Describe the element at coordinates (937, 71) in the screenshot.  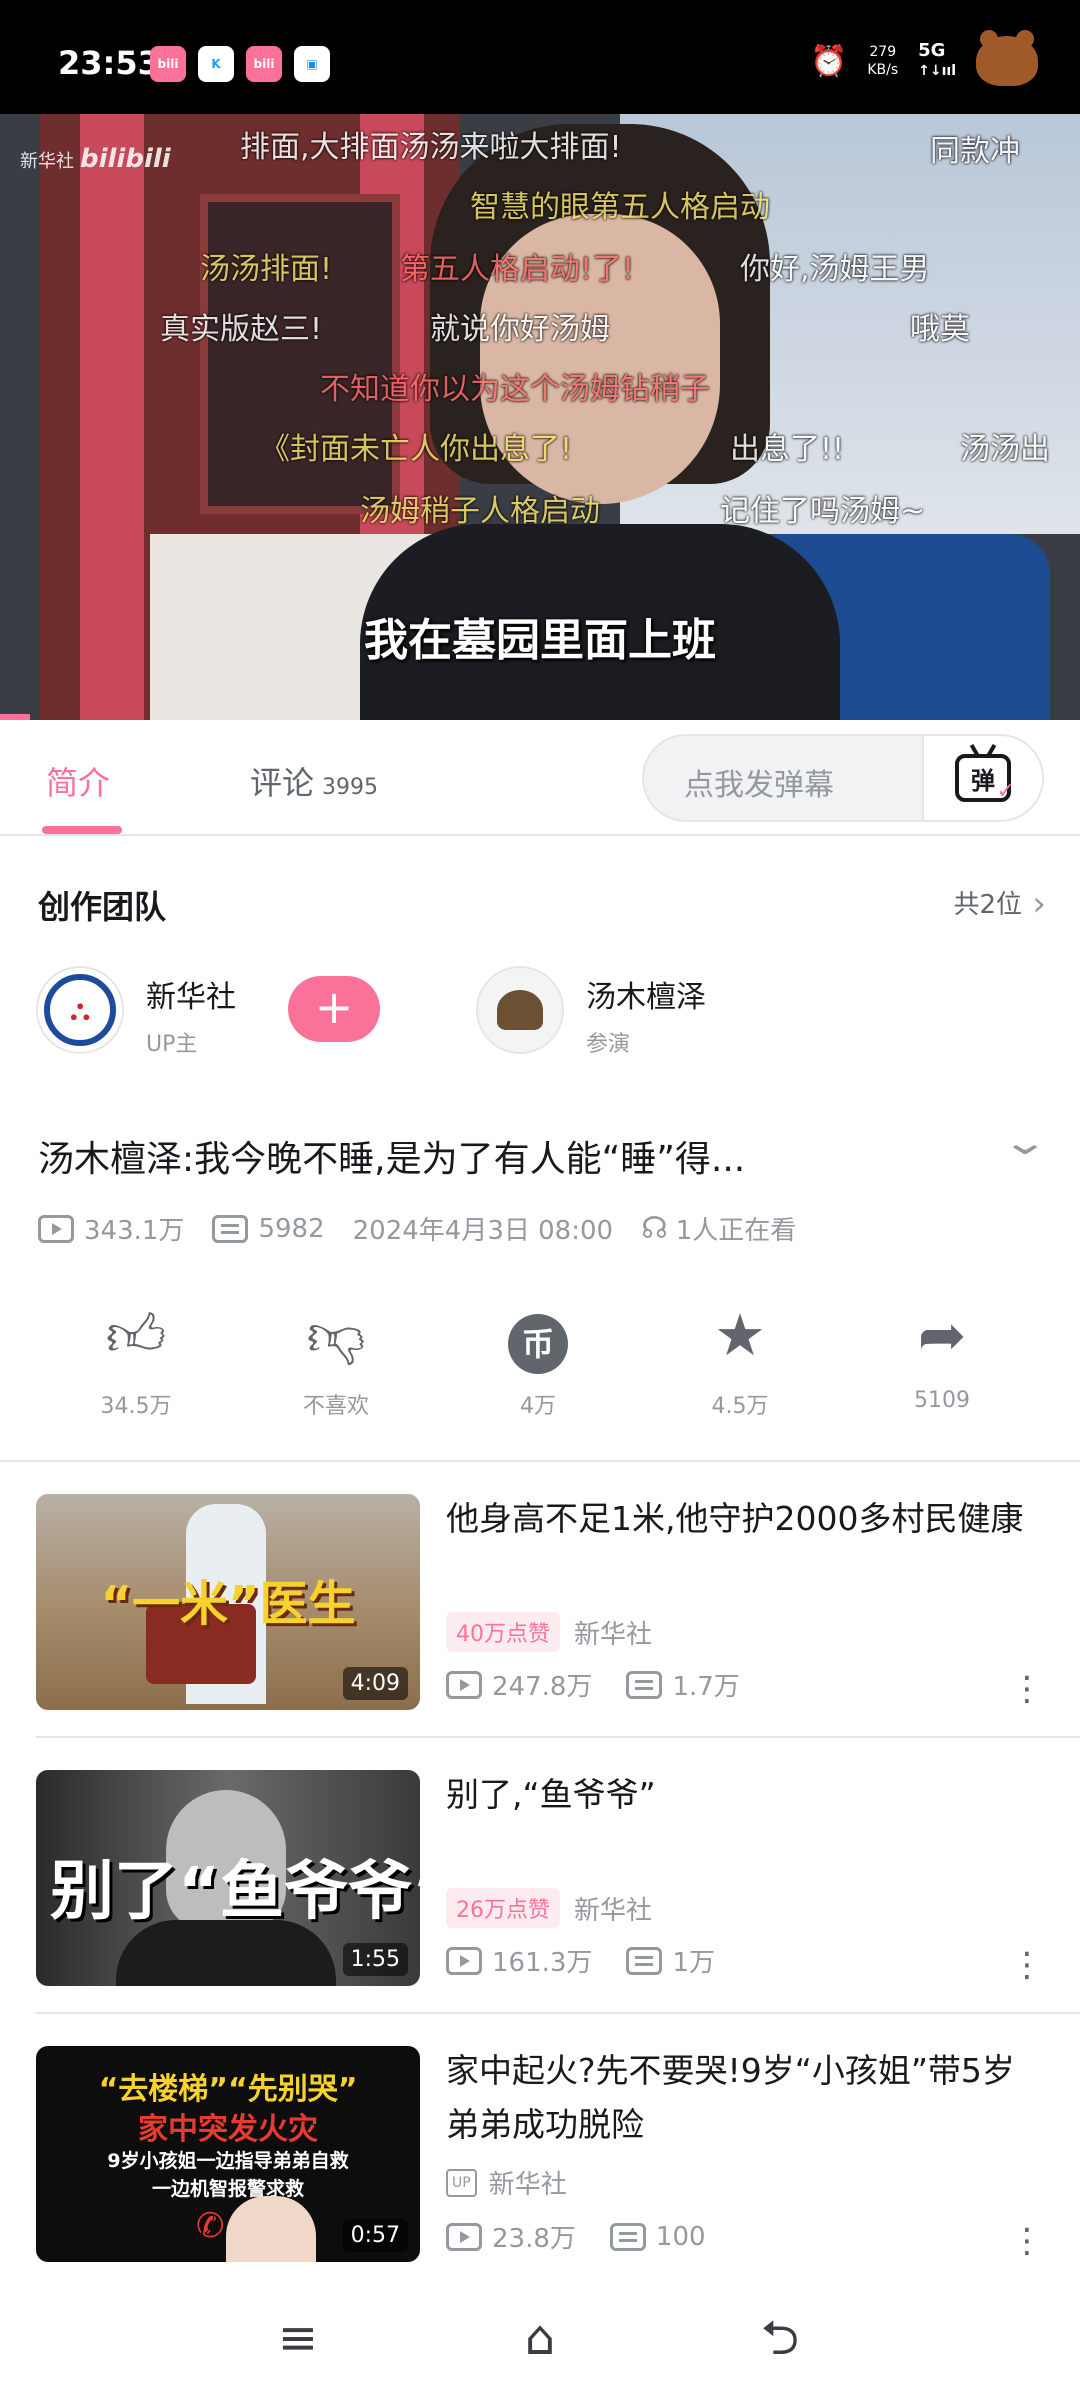
I see `signal-bars-icon: ↑↓ııl` at that location.